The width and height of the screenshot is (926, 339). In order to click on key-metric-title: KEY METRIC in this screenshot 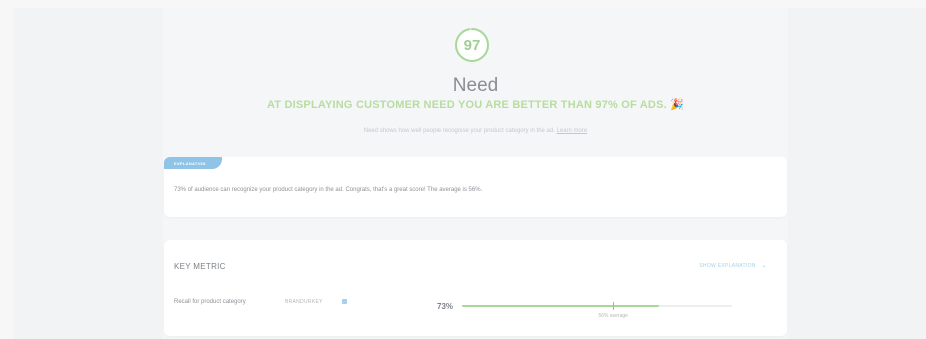, I will do `click(200, 266)`.